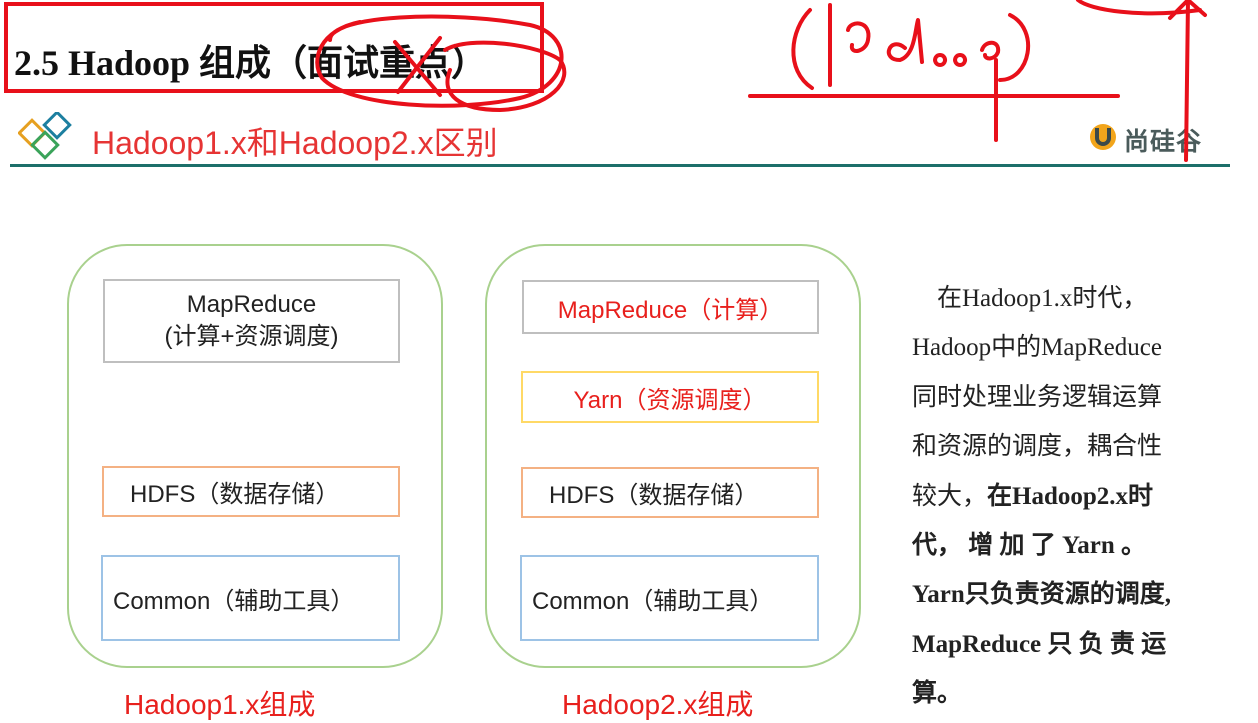 Image resolution: width=1258 pixels, height=723 pixels. I want to click on description-line: 同时处理业务逻辑运算, so click(1037, 397).